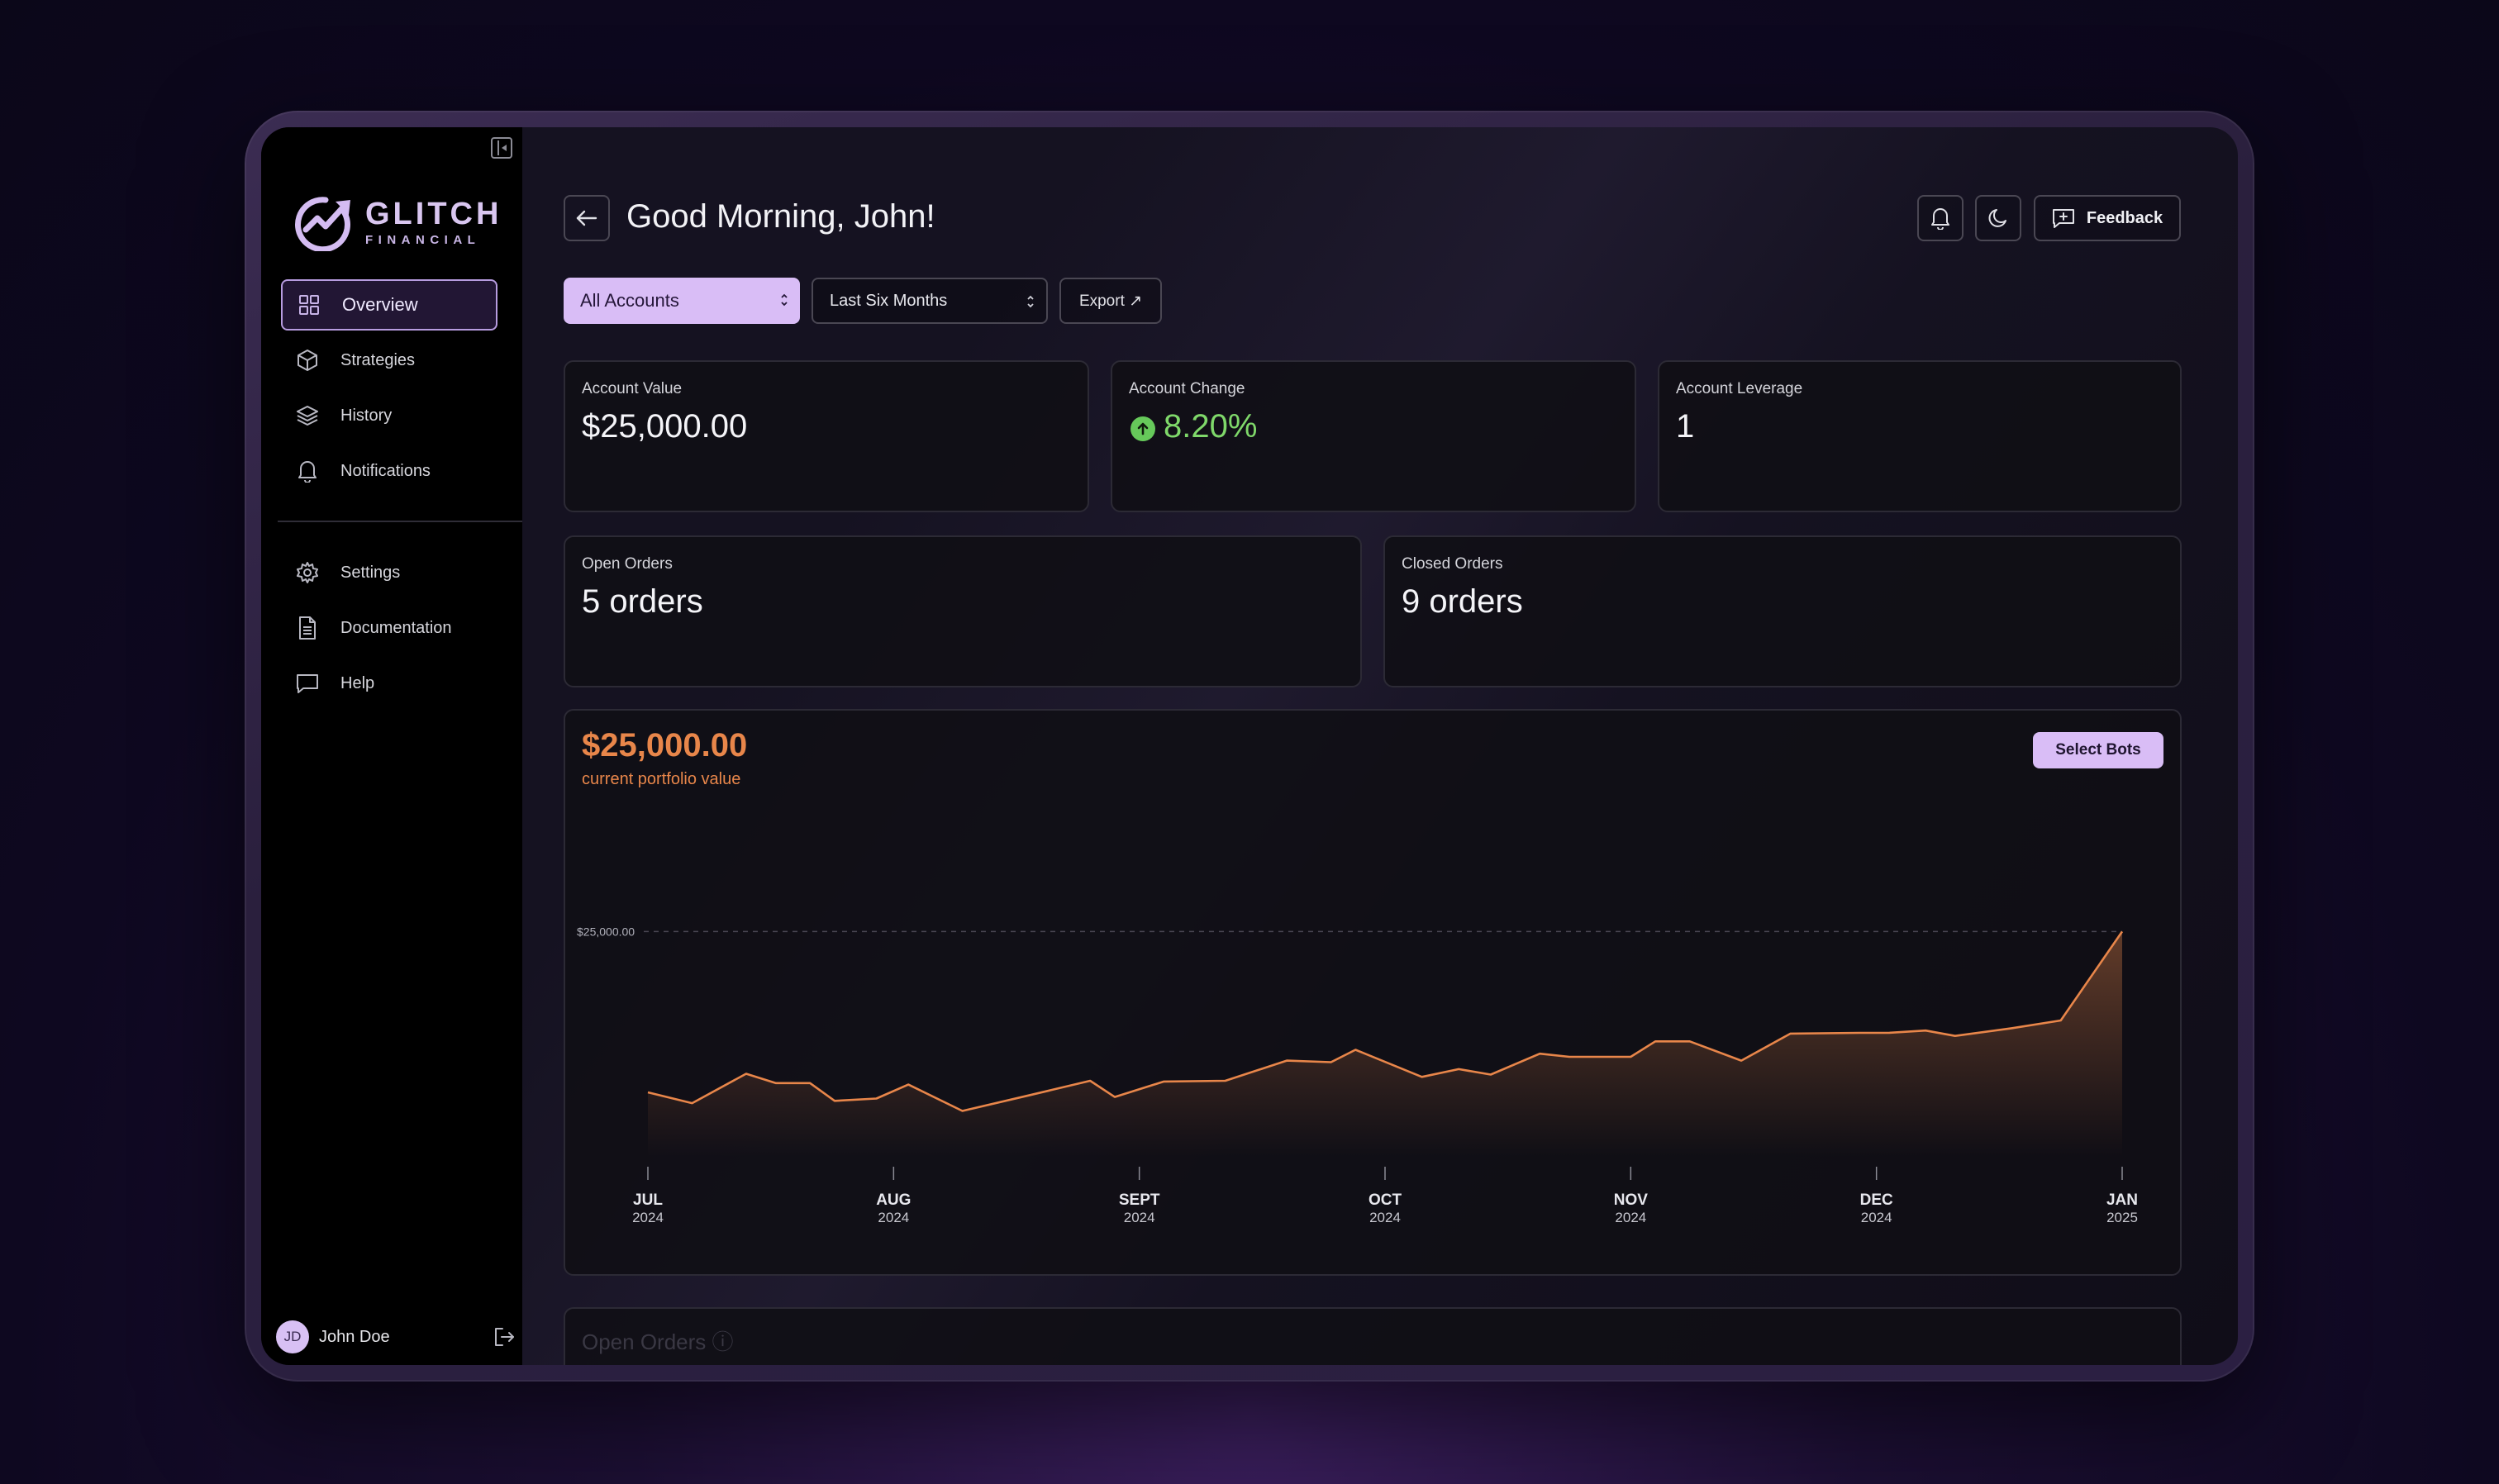  I want to click on account-change-label: Account Change, so click(1187, 388).